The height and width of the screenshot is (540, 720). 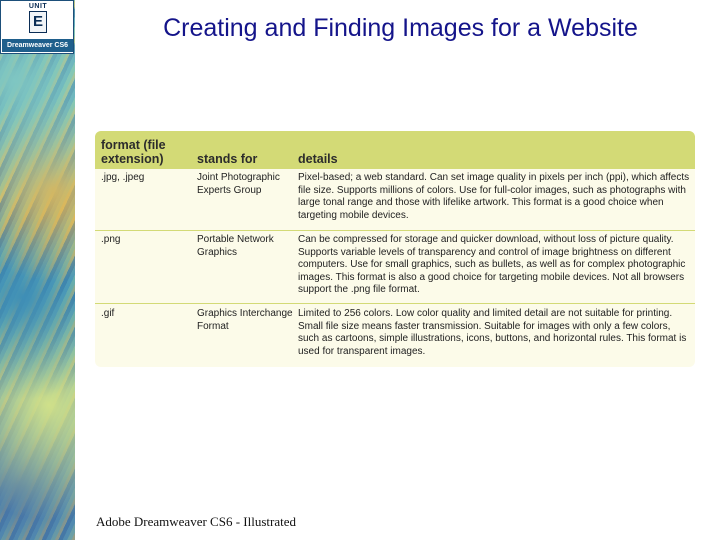 I want to click on cell-format: .gif, so click(x=108, y=313).